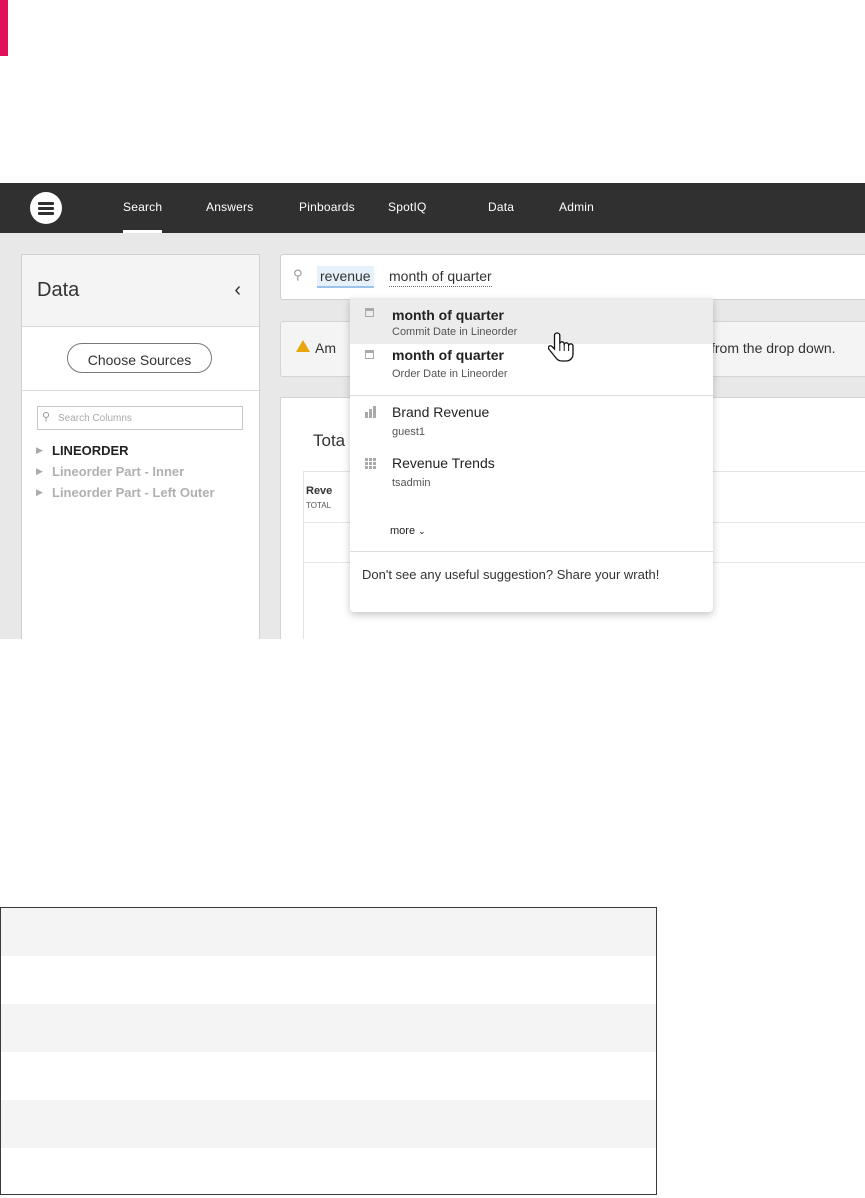 The height and width of the screenshot is (1198, 865). I want to click on column-header: Reve, so click(319, 491).